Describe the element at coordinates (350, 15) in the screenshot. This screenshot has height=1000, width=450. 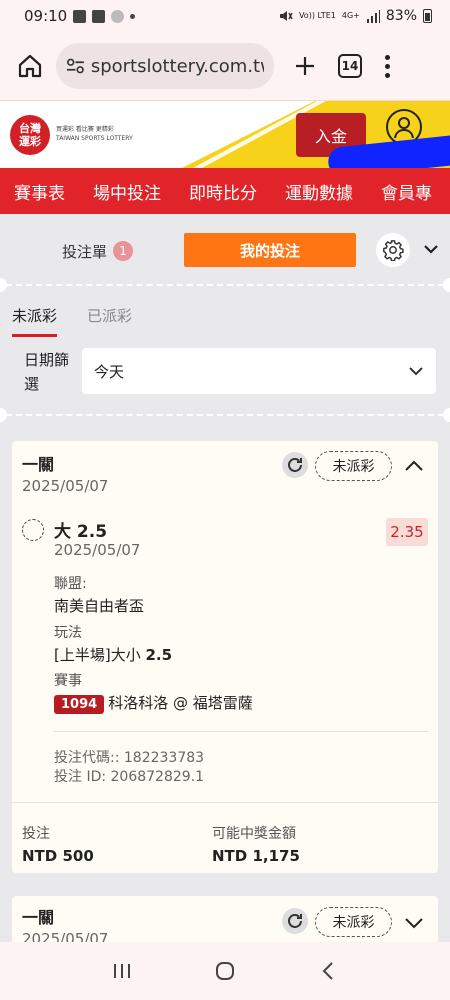
I see `network-4g: 4G+` at that location.